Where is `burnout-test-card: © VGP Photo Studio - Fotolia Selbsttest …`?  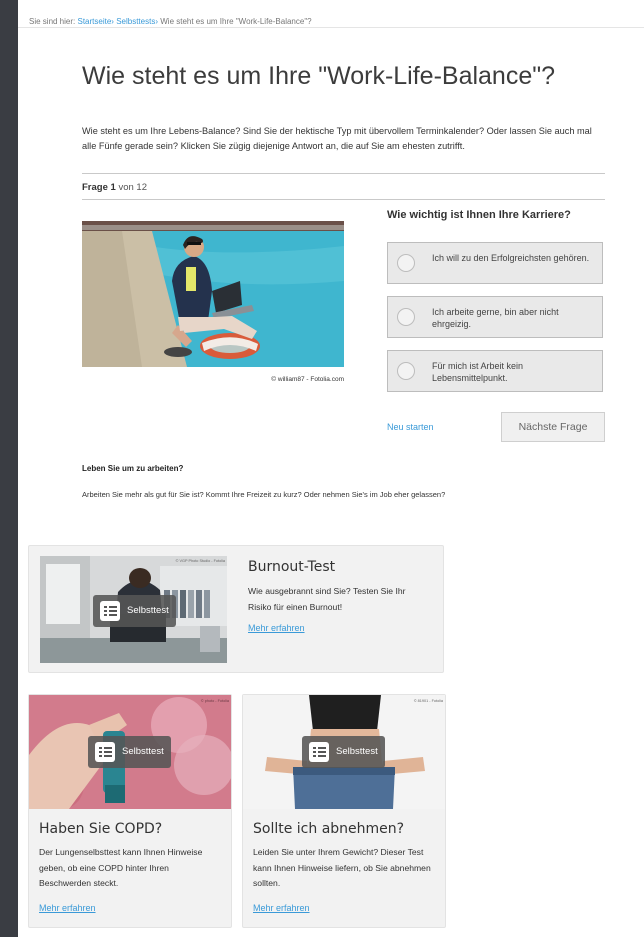
burnout-test-card: © VGP Photo Studio - Fotolia Selbsttest … is located at coordinates (236, 609).